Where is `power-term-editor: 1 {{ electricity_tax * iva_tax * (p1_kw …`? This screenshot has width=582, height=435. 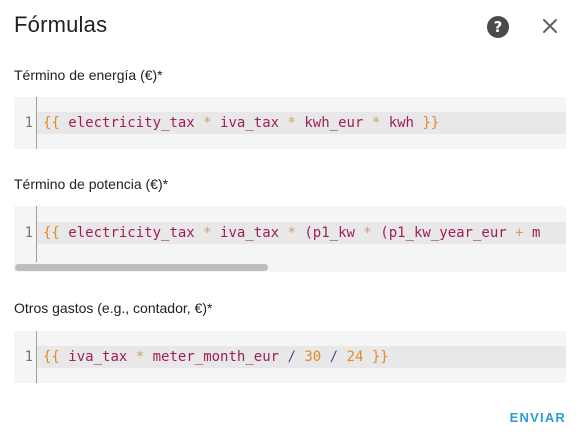
power-term-editor: 1 {{ electricity_tax * iva_tax * (p1_kw … is located at coordinates (290, 239).